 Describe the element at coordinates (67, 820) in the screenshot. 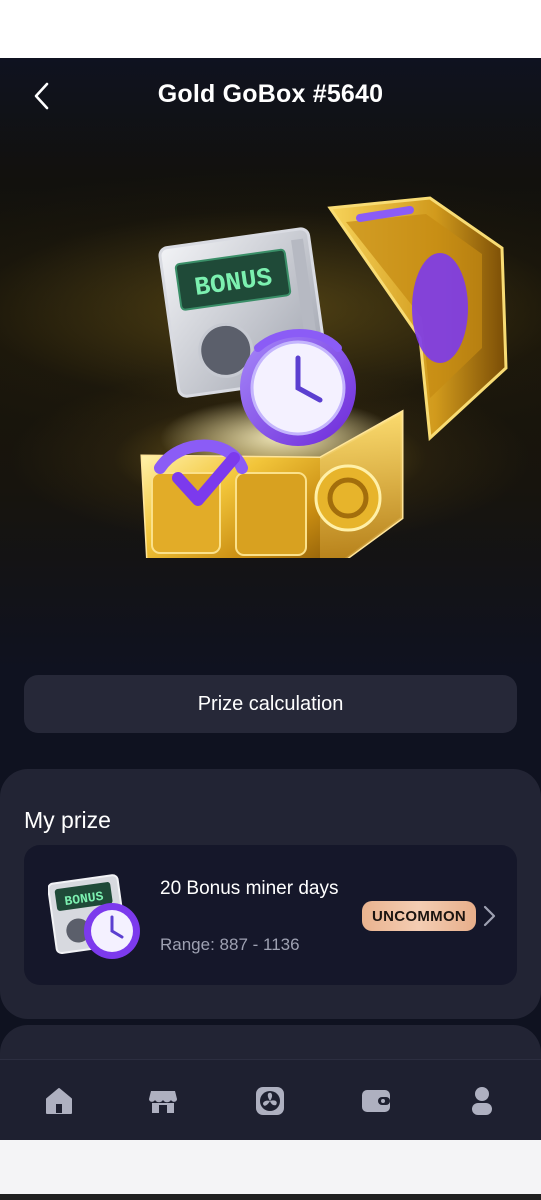

I see `my-prize-title: My prize` at that location.